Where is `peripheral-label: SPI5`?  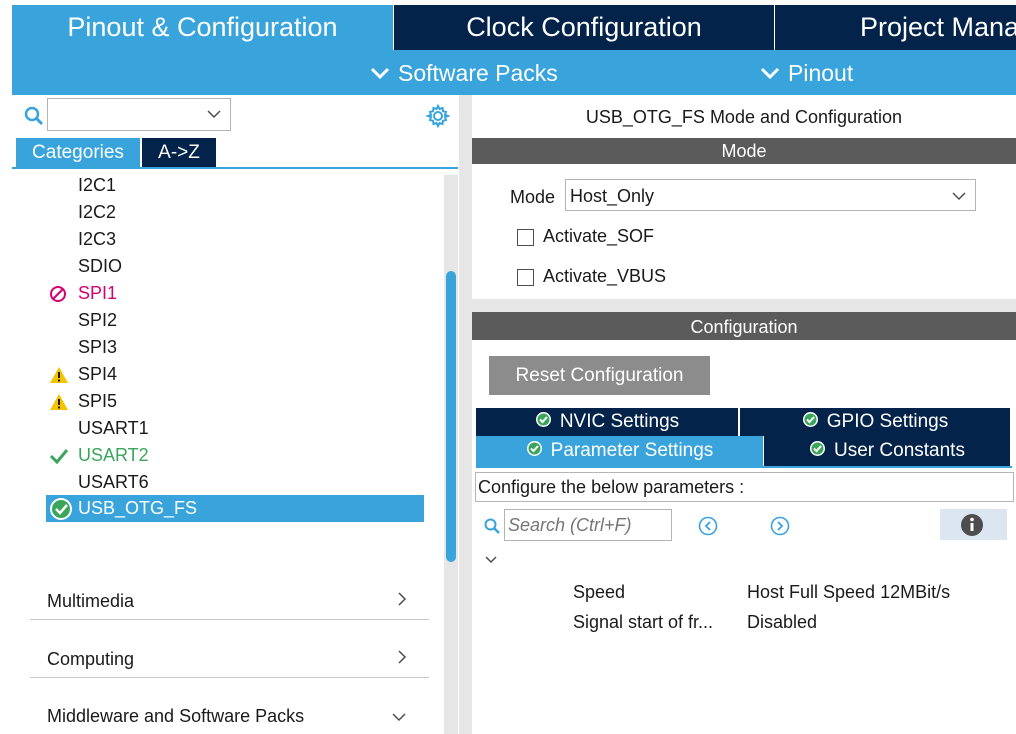
peripheral-label: SPI5 is located at coordinates (98, 401).